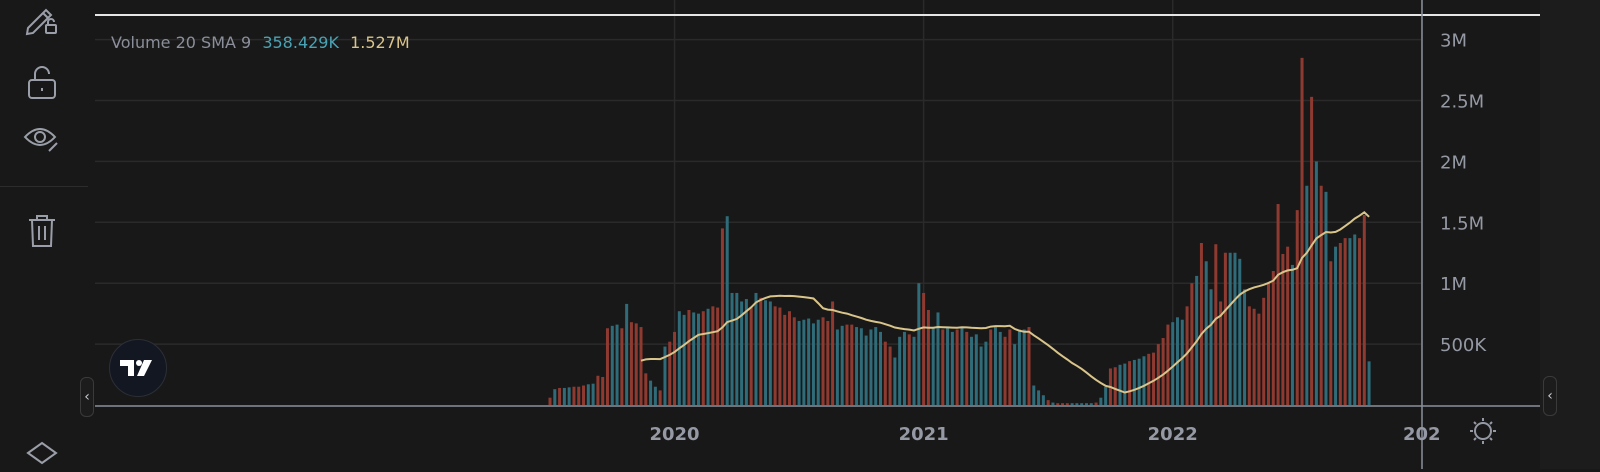 This screenshot has width=1600, height=472. What do you see at coordinates (1422, 434) in the screenshot?
I see `x-tick-label: 202` at bounding box center [1422, 434].